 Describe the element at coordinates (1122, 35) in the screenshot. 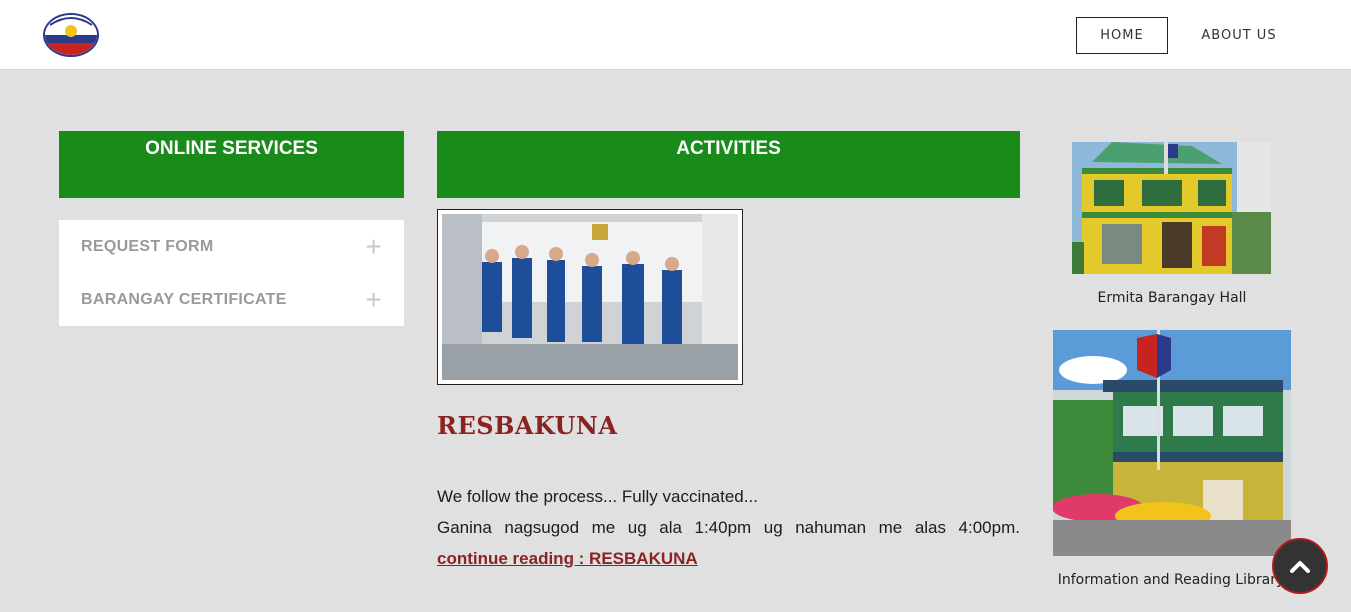

I see `nav-home: HOME` at that location.